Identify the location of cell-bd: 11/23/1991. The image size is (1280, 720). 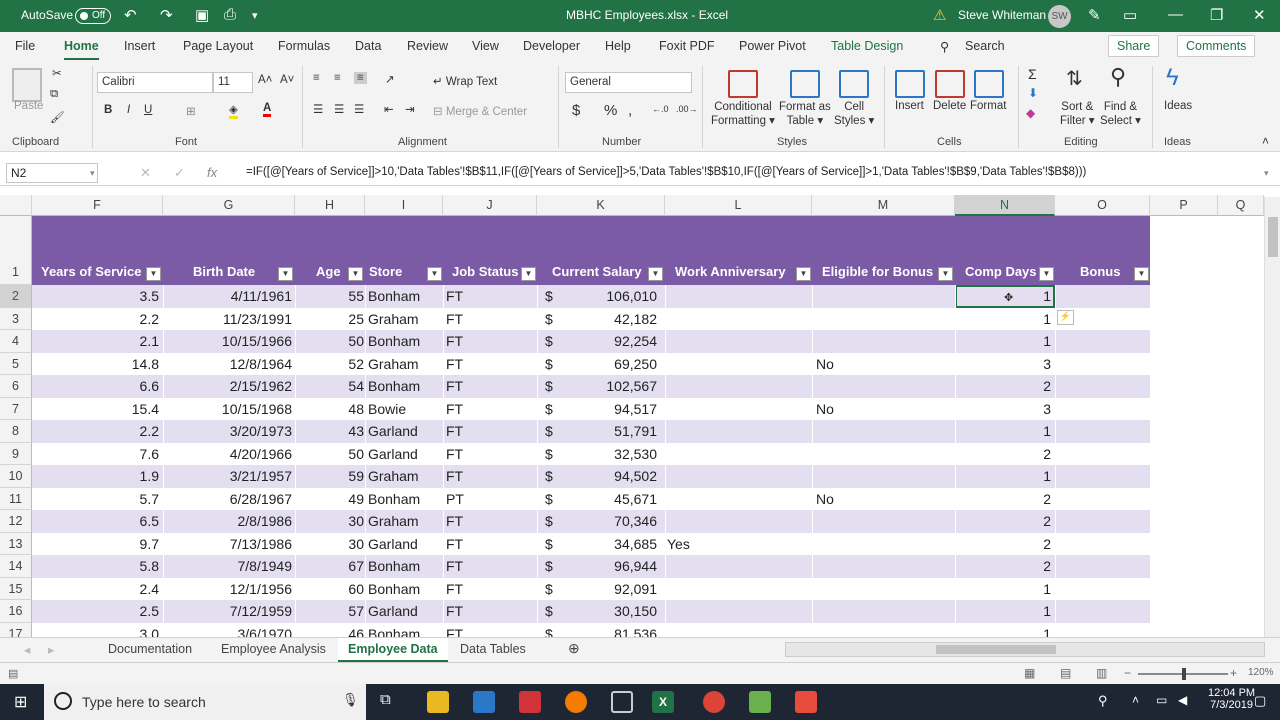
(227, 319).